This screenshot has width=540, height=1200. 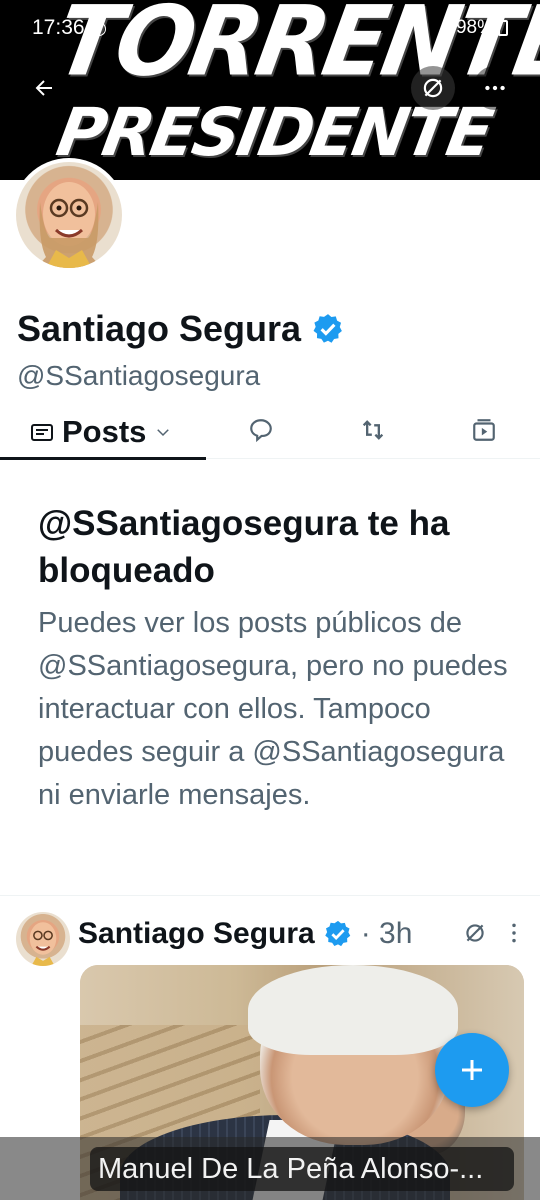 I want to click on post-author-name: Santiago Segura, so click(x=196, y=934).